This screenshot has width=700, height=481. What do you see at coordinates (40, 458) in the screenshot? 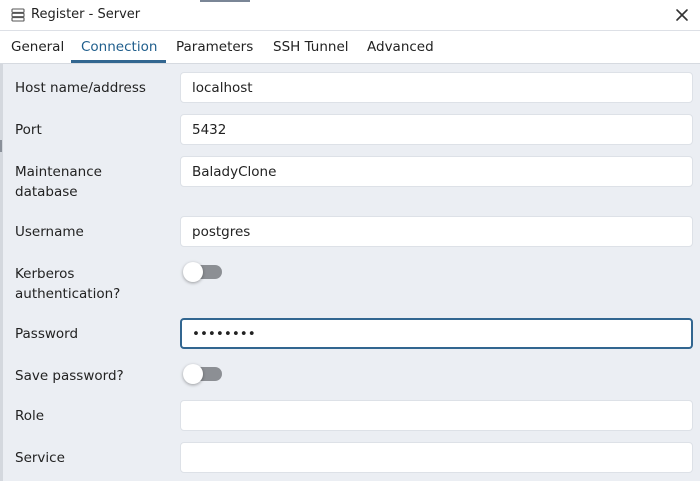
I see `service-label: Service` at bounding box center [40, 458].